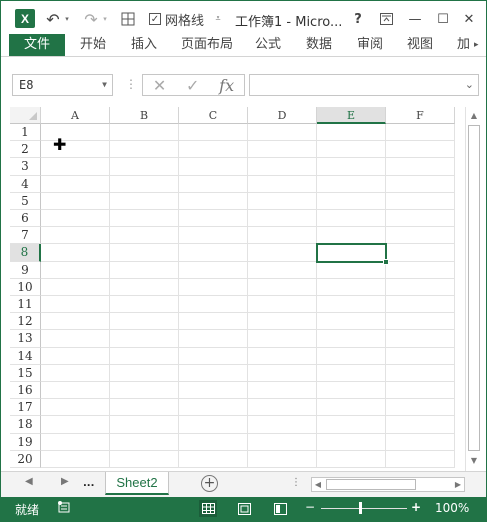  What do you see at coordinates (420, 322) in the screenshot?
I see `cell-f12` at bounding box center [420, 322].